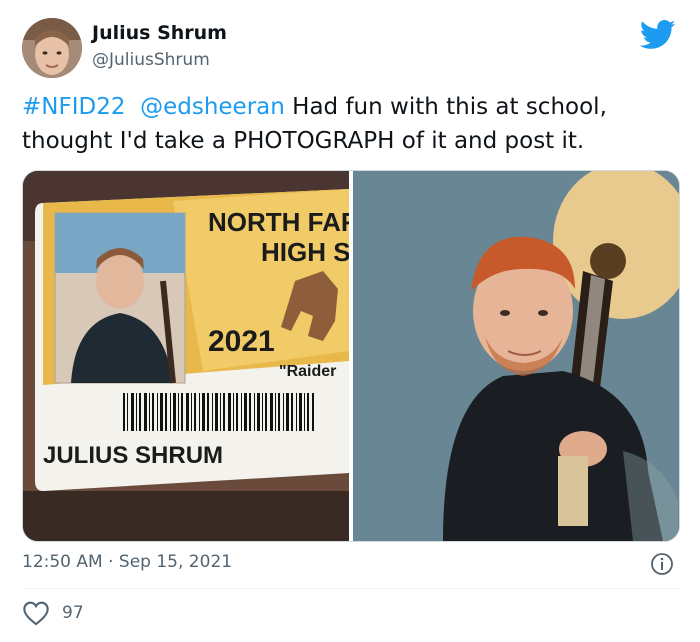  What do you see at coordinates (175, 562) in the screenshot?
I see `tweet-date: Sep 15, 2021` at bounding box center [175, 562].